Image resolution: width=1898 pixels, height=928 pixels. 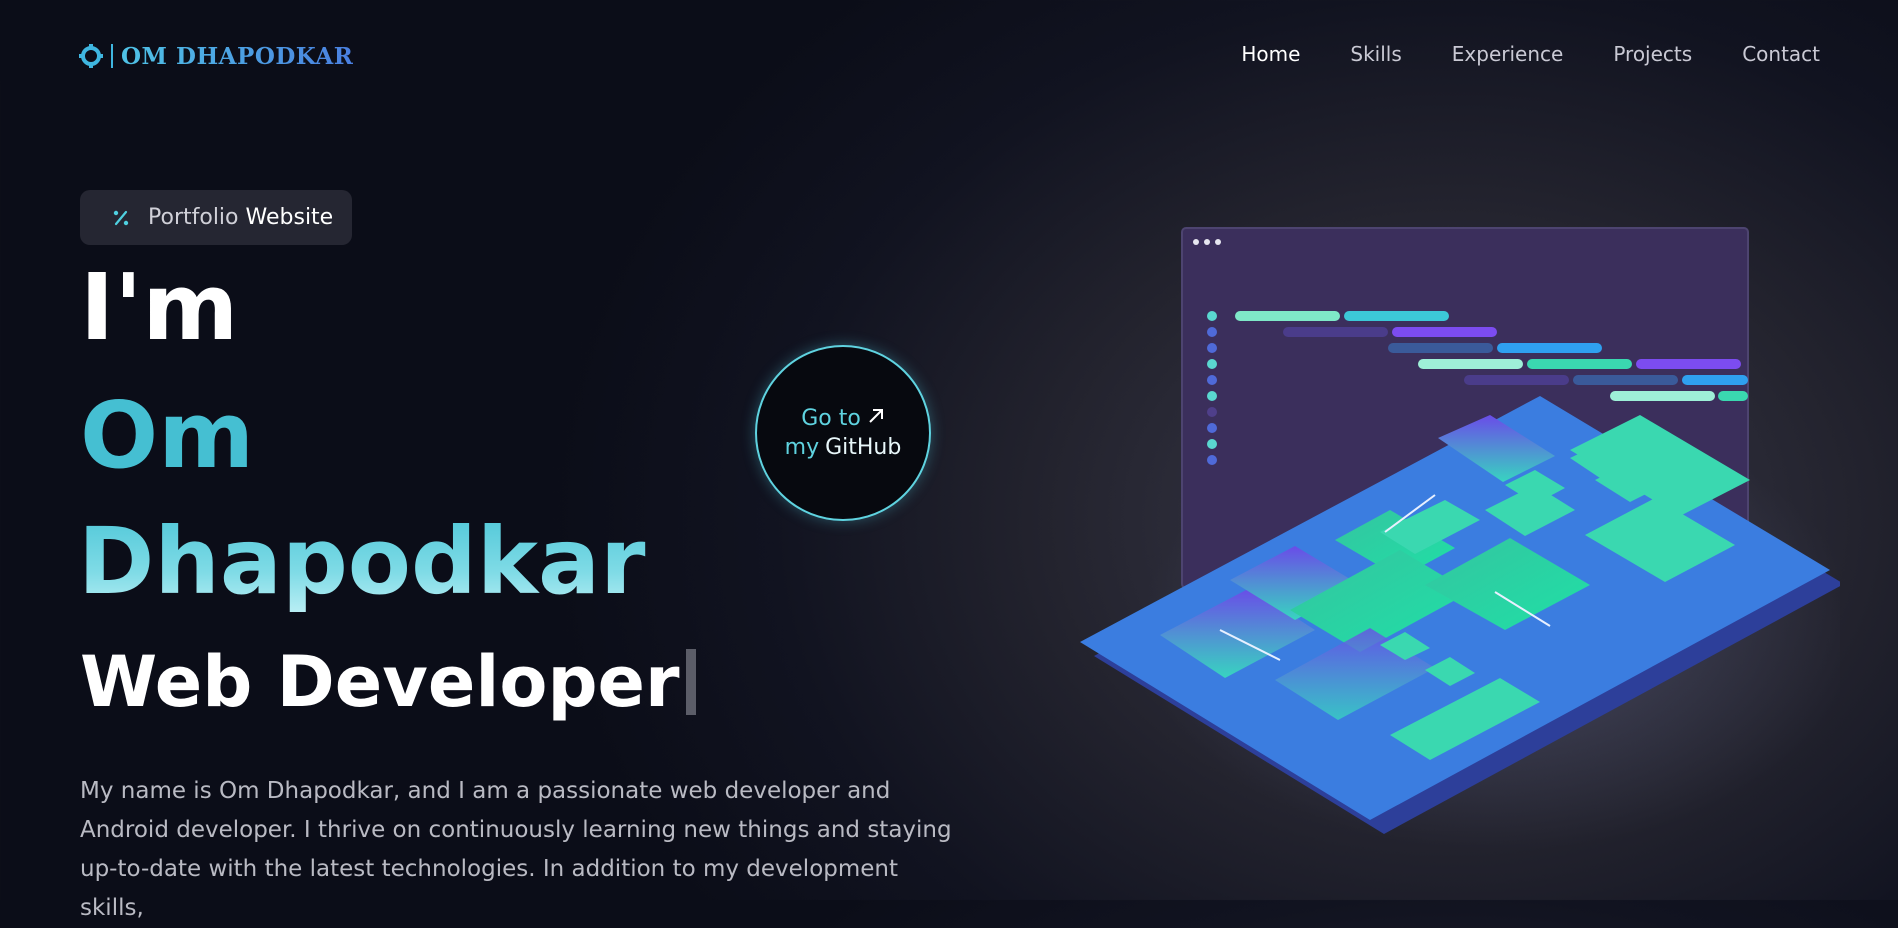 What do you see at coordinates (159, 307) in the screenshot?
I see `hero-greeting: I'm` at bounding box center [159, 307].